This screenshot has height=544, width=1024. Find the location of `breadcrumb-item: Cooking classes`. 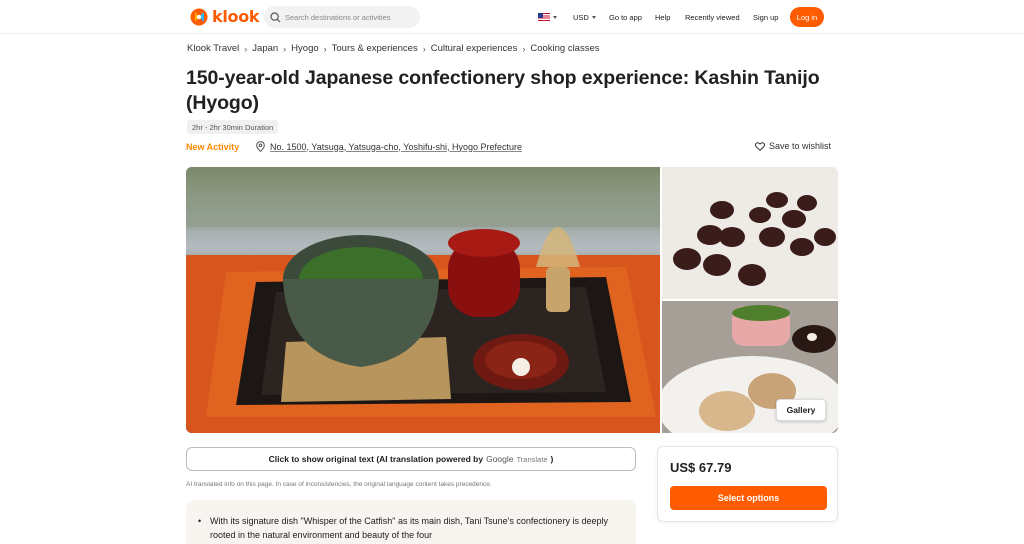

breadcrumb-item: Cooking classes is located at coordinates (564, 48).